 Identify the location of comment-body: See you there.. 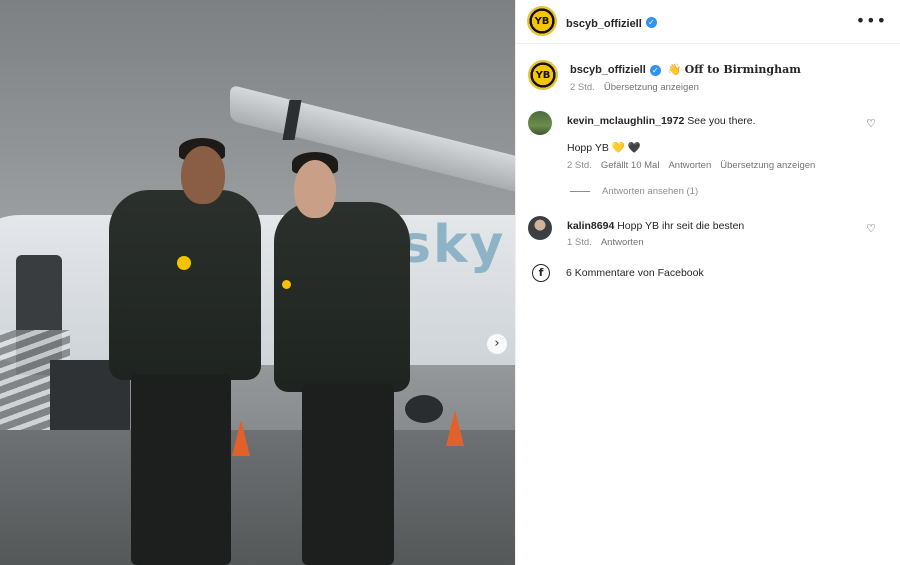
(721, 121).